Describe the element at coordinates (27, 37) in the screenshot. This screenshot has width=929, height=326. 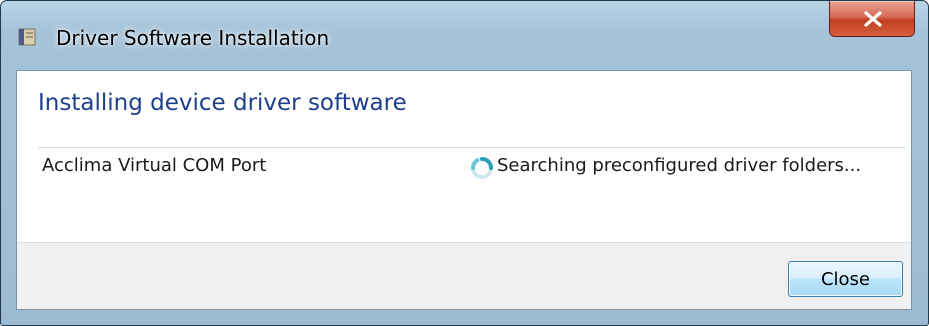
I see `driver-installer-icon` at that location.